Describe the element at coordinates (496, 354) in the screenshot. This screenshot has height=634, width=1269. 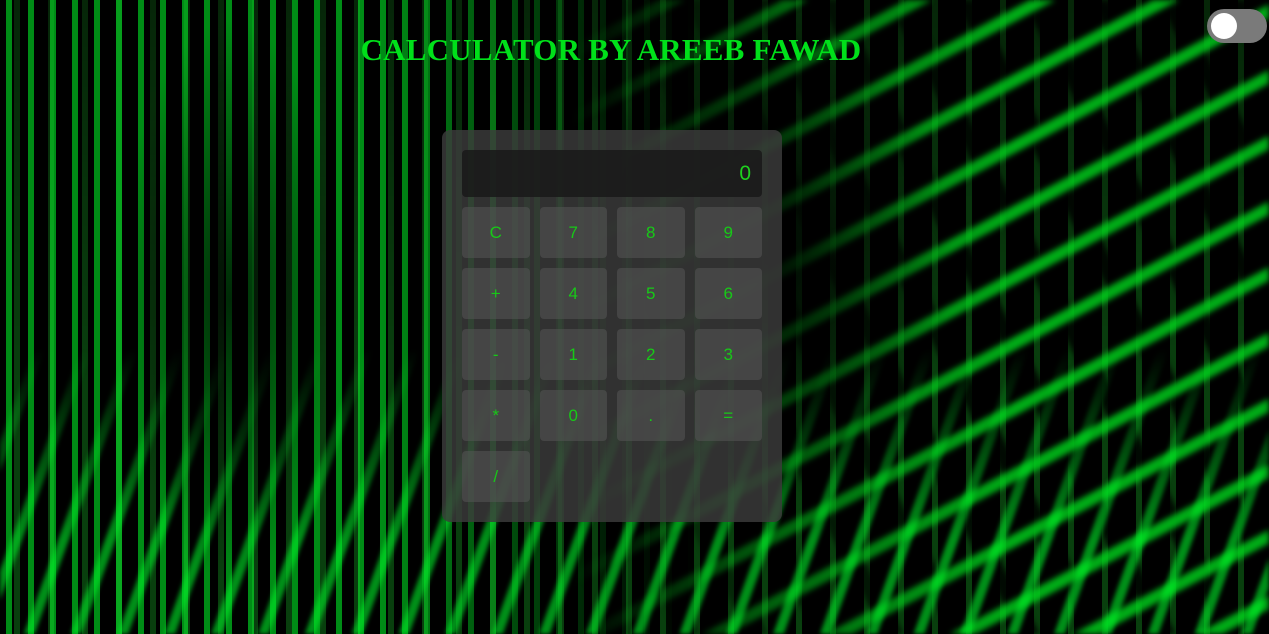
I see `subtract-button: -` at that location.